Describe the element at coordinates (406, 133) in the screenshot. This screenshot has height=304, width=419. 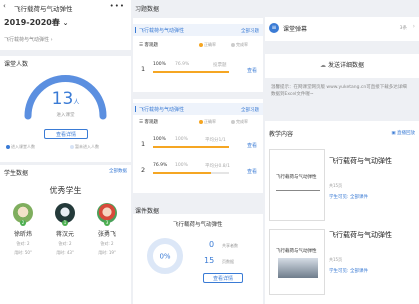
I see `live-replay-label: 直播回放` at that location.